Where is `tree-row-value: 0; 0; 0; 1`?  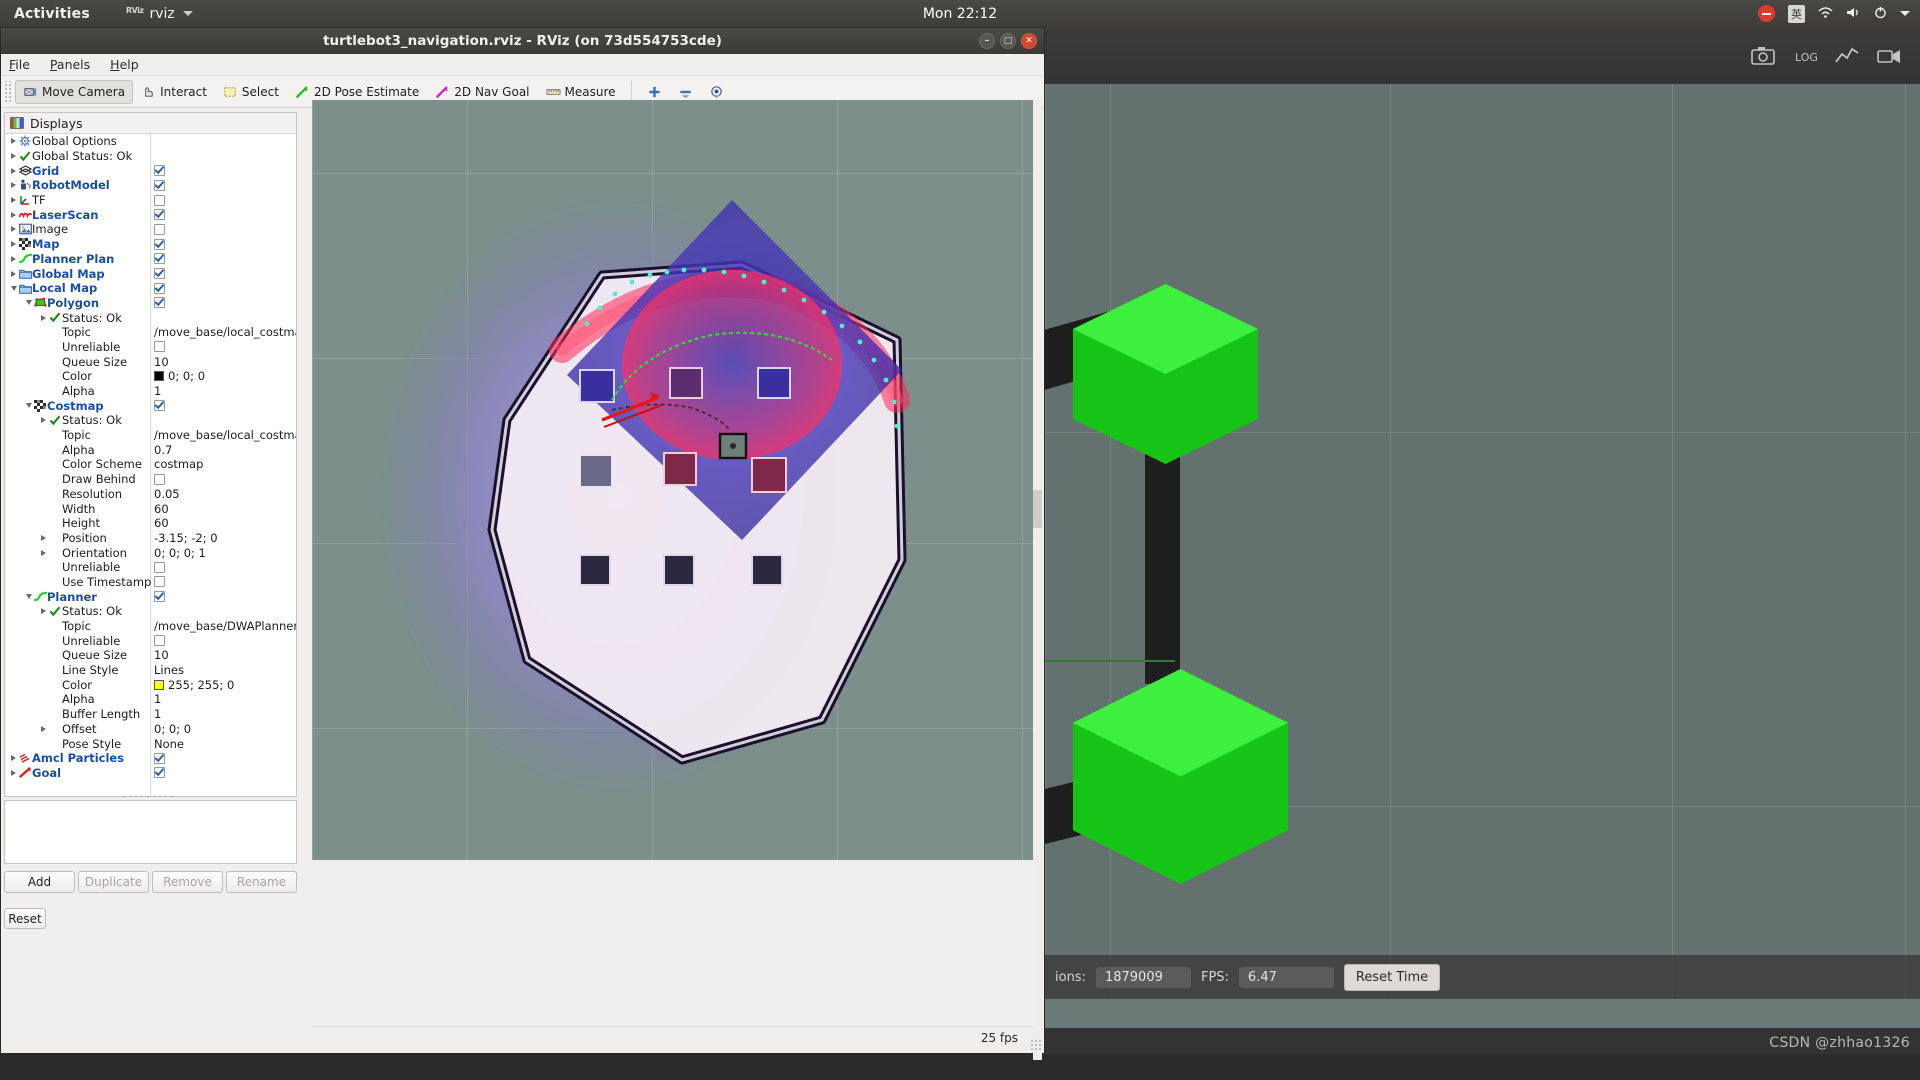
tree-row-value: 0; 0; 0; 1 is located at coordinates (180, 553).